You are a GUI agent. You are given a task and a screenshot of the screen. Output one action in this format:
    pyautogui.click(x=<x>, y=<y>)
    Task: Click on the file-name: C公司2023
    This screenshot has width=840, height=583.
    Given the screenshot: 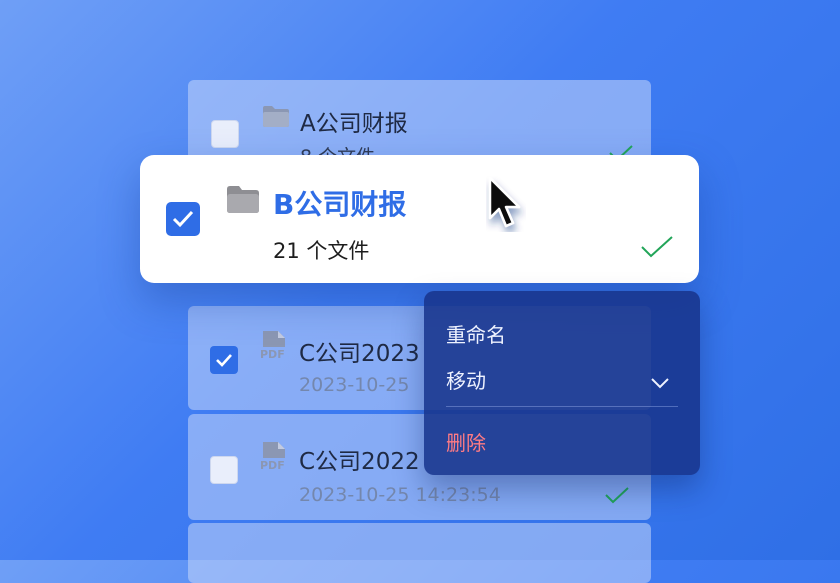 What is the action you would take?
    pyautogui.click(x=359, y=354)
    